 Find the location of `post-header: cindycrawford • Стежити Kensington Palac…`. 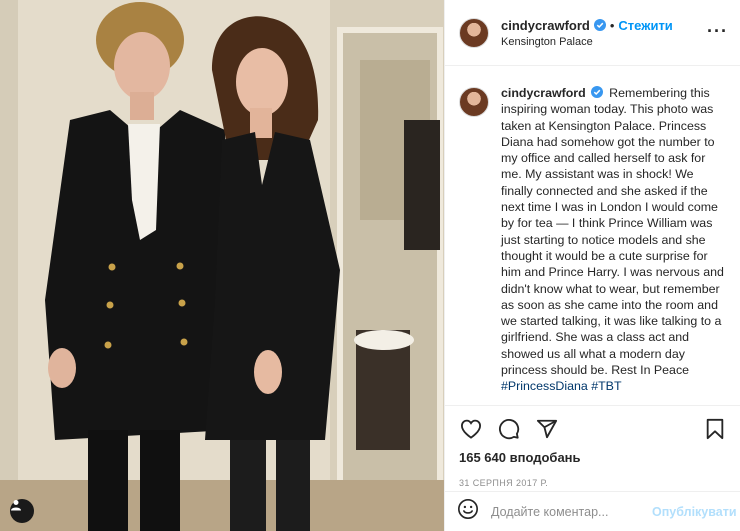

post-header: cindycrawford • Стежити Kensington Palac… is located at coordinates (592, 33).